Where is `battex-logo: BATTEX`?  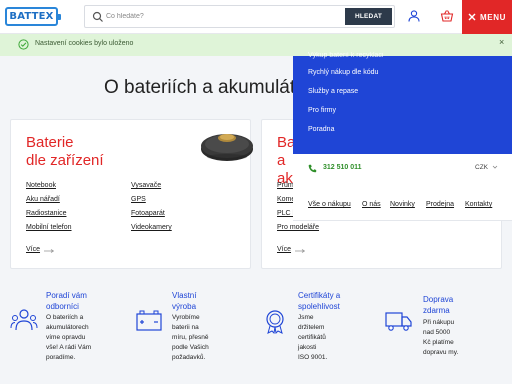 battex-logo: BATTEX is located at coordinates (33, 16).